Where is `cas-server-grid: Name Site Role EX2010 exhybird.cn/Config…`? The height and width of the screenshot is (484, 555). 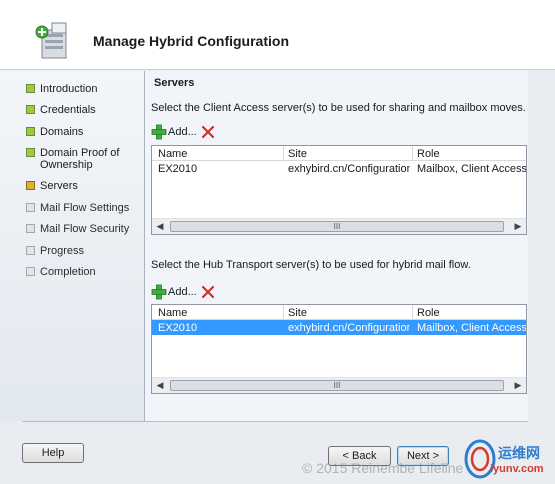 cas-server-grid: Name Site Role EX2010 exhybird.cn/Config… is located at coordinates (339, 190).